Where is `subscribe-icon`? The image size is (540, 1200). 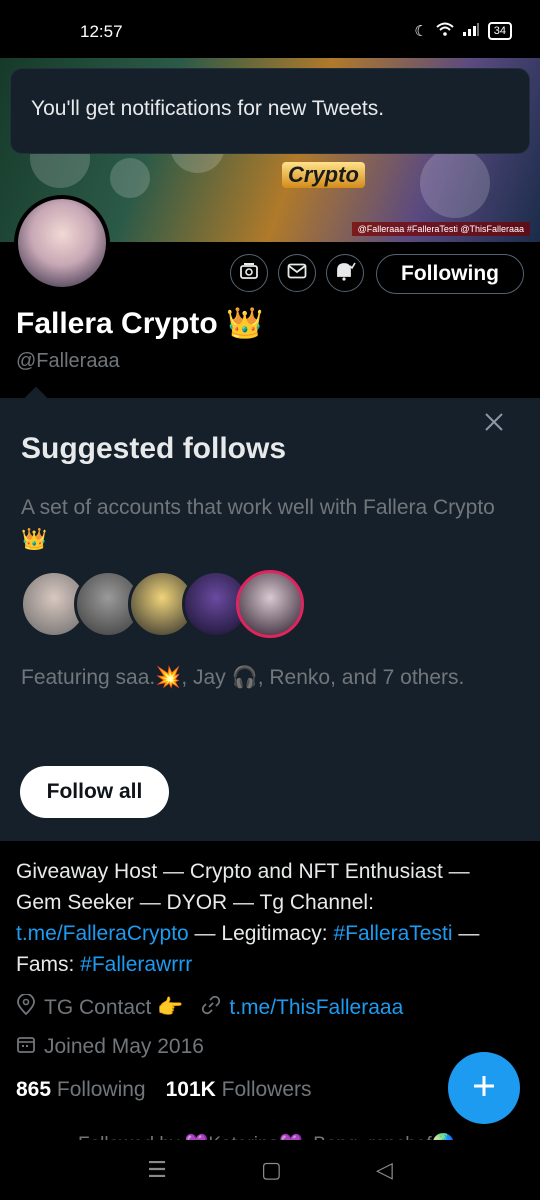 subscribe-icon is located at coordinates (249, 273).